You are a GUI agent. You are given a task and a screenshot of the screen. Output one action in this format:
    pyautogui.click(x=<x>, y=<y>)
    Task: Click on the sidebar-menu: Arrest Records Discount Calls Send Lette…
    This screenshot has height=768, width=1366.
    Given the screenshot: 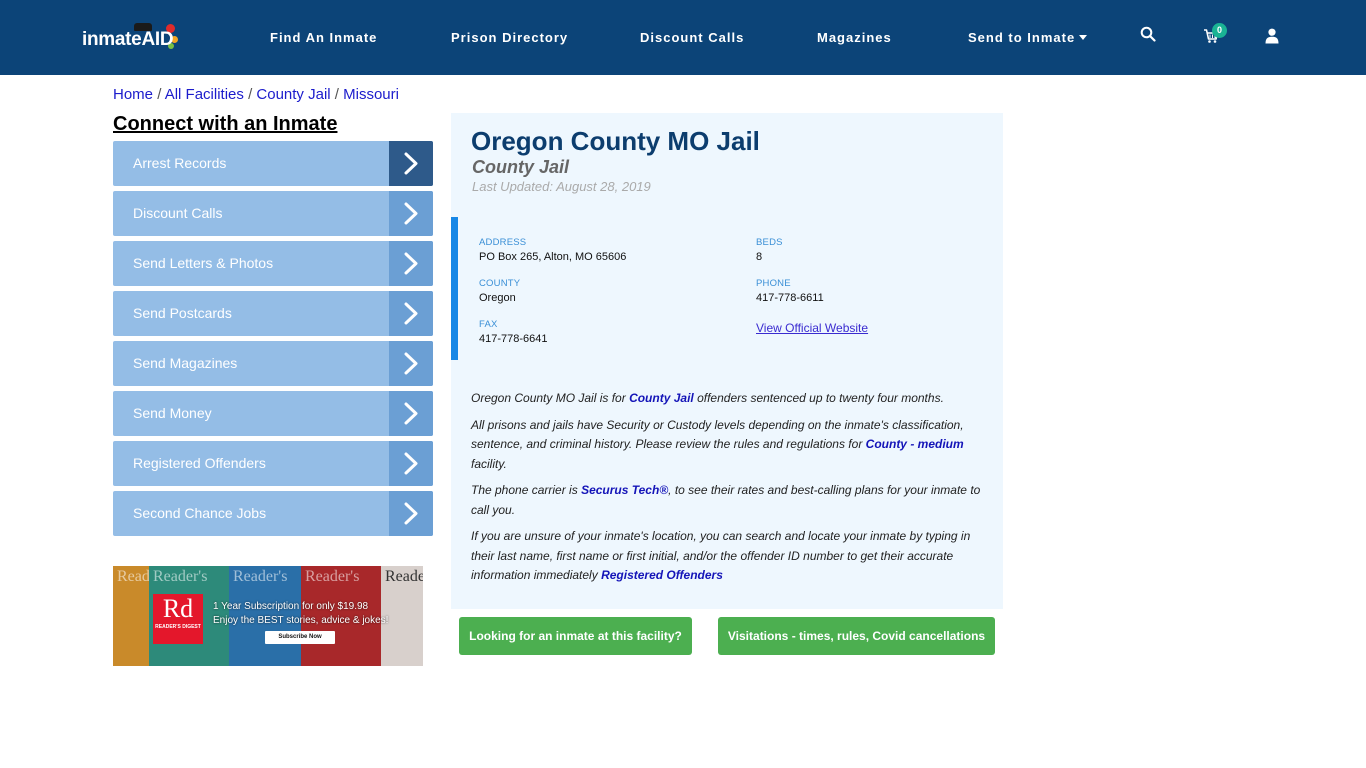 What is the action you would take?
    pyautogui.click(x=273, y=341)
    